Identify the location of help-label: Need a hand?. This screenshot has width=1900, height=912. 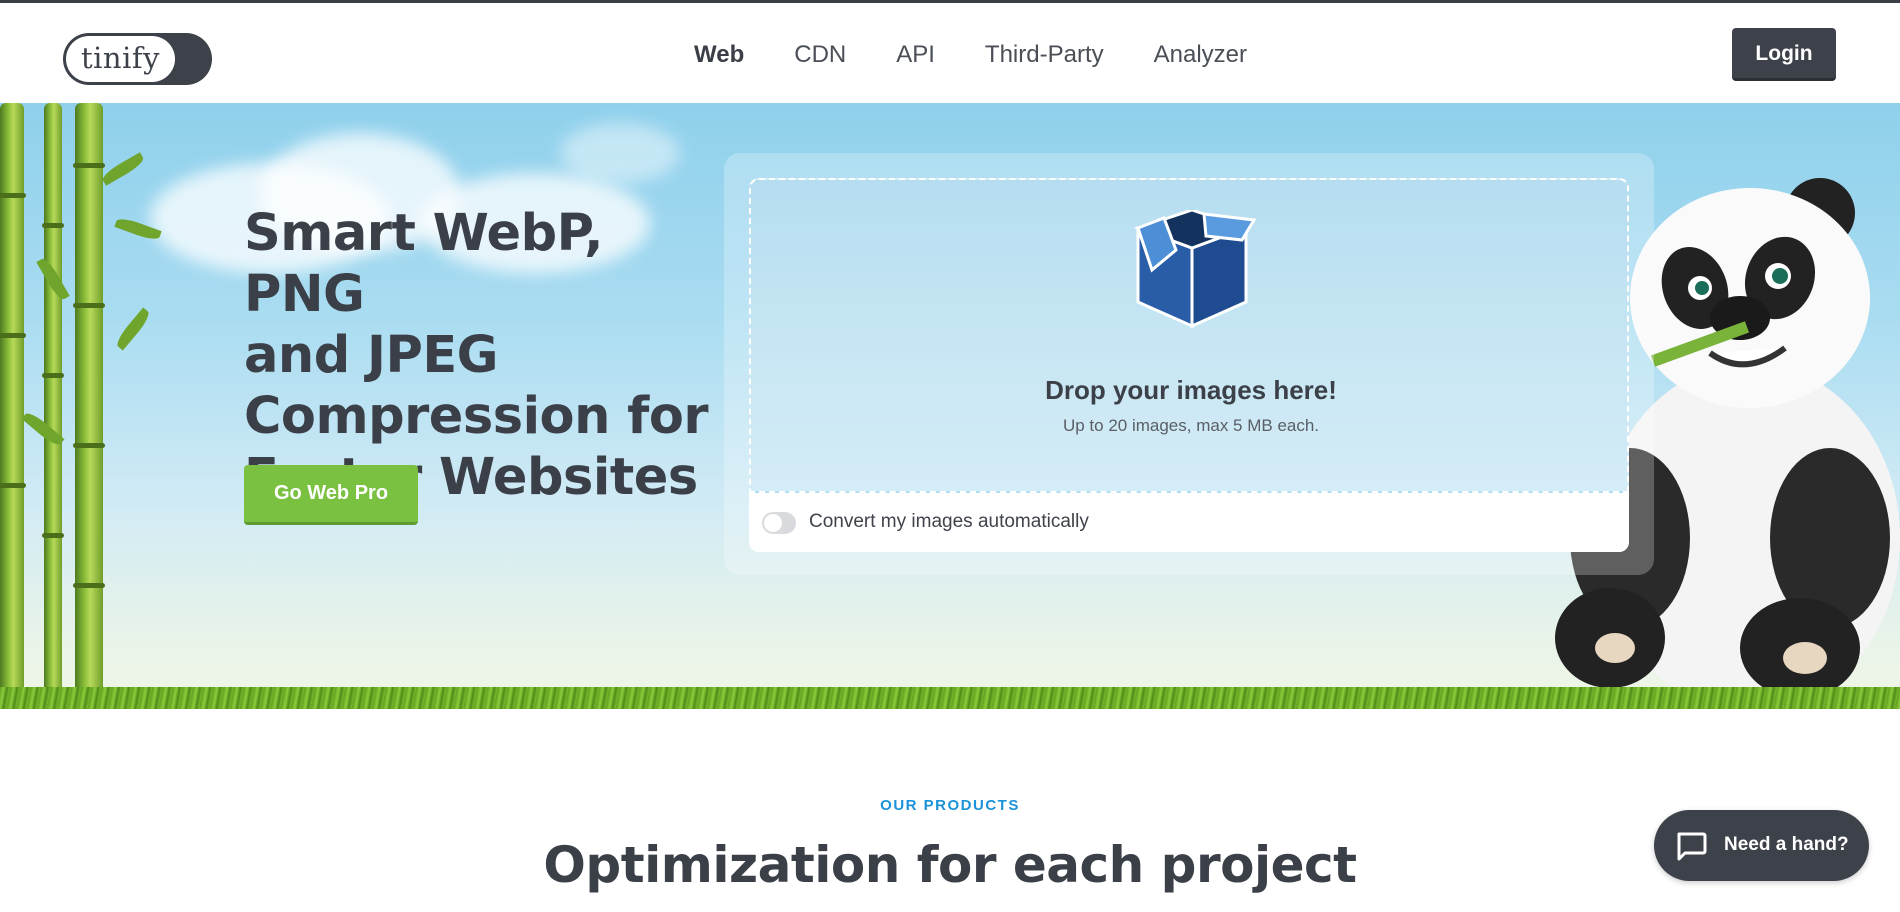
(1786, 844).